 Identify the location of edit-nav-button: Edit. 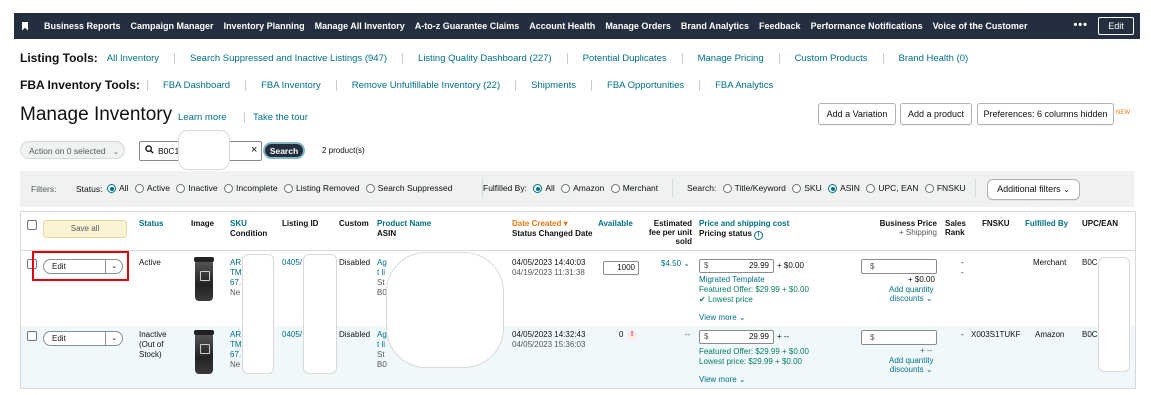
(1116, 26).